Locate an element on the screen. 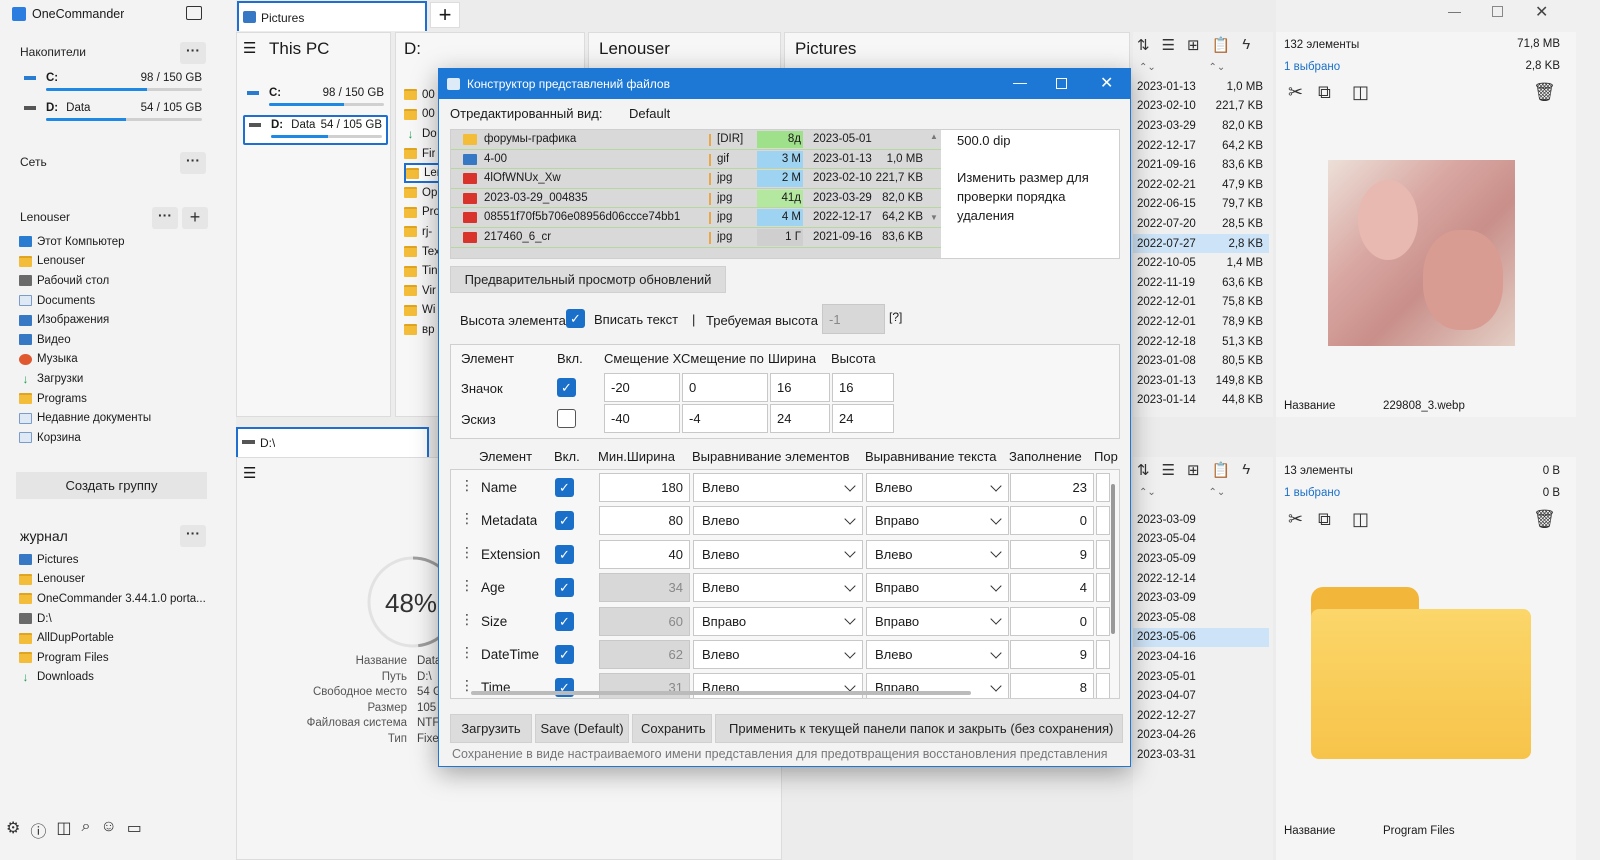 This screenshot has width=1600, height=860. sort-icon: ⇅ is located at coordinates (1143, 470).